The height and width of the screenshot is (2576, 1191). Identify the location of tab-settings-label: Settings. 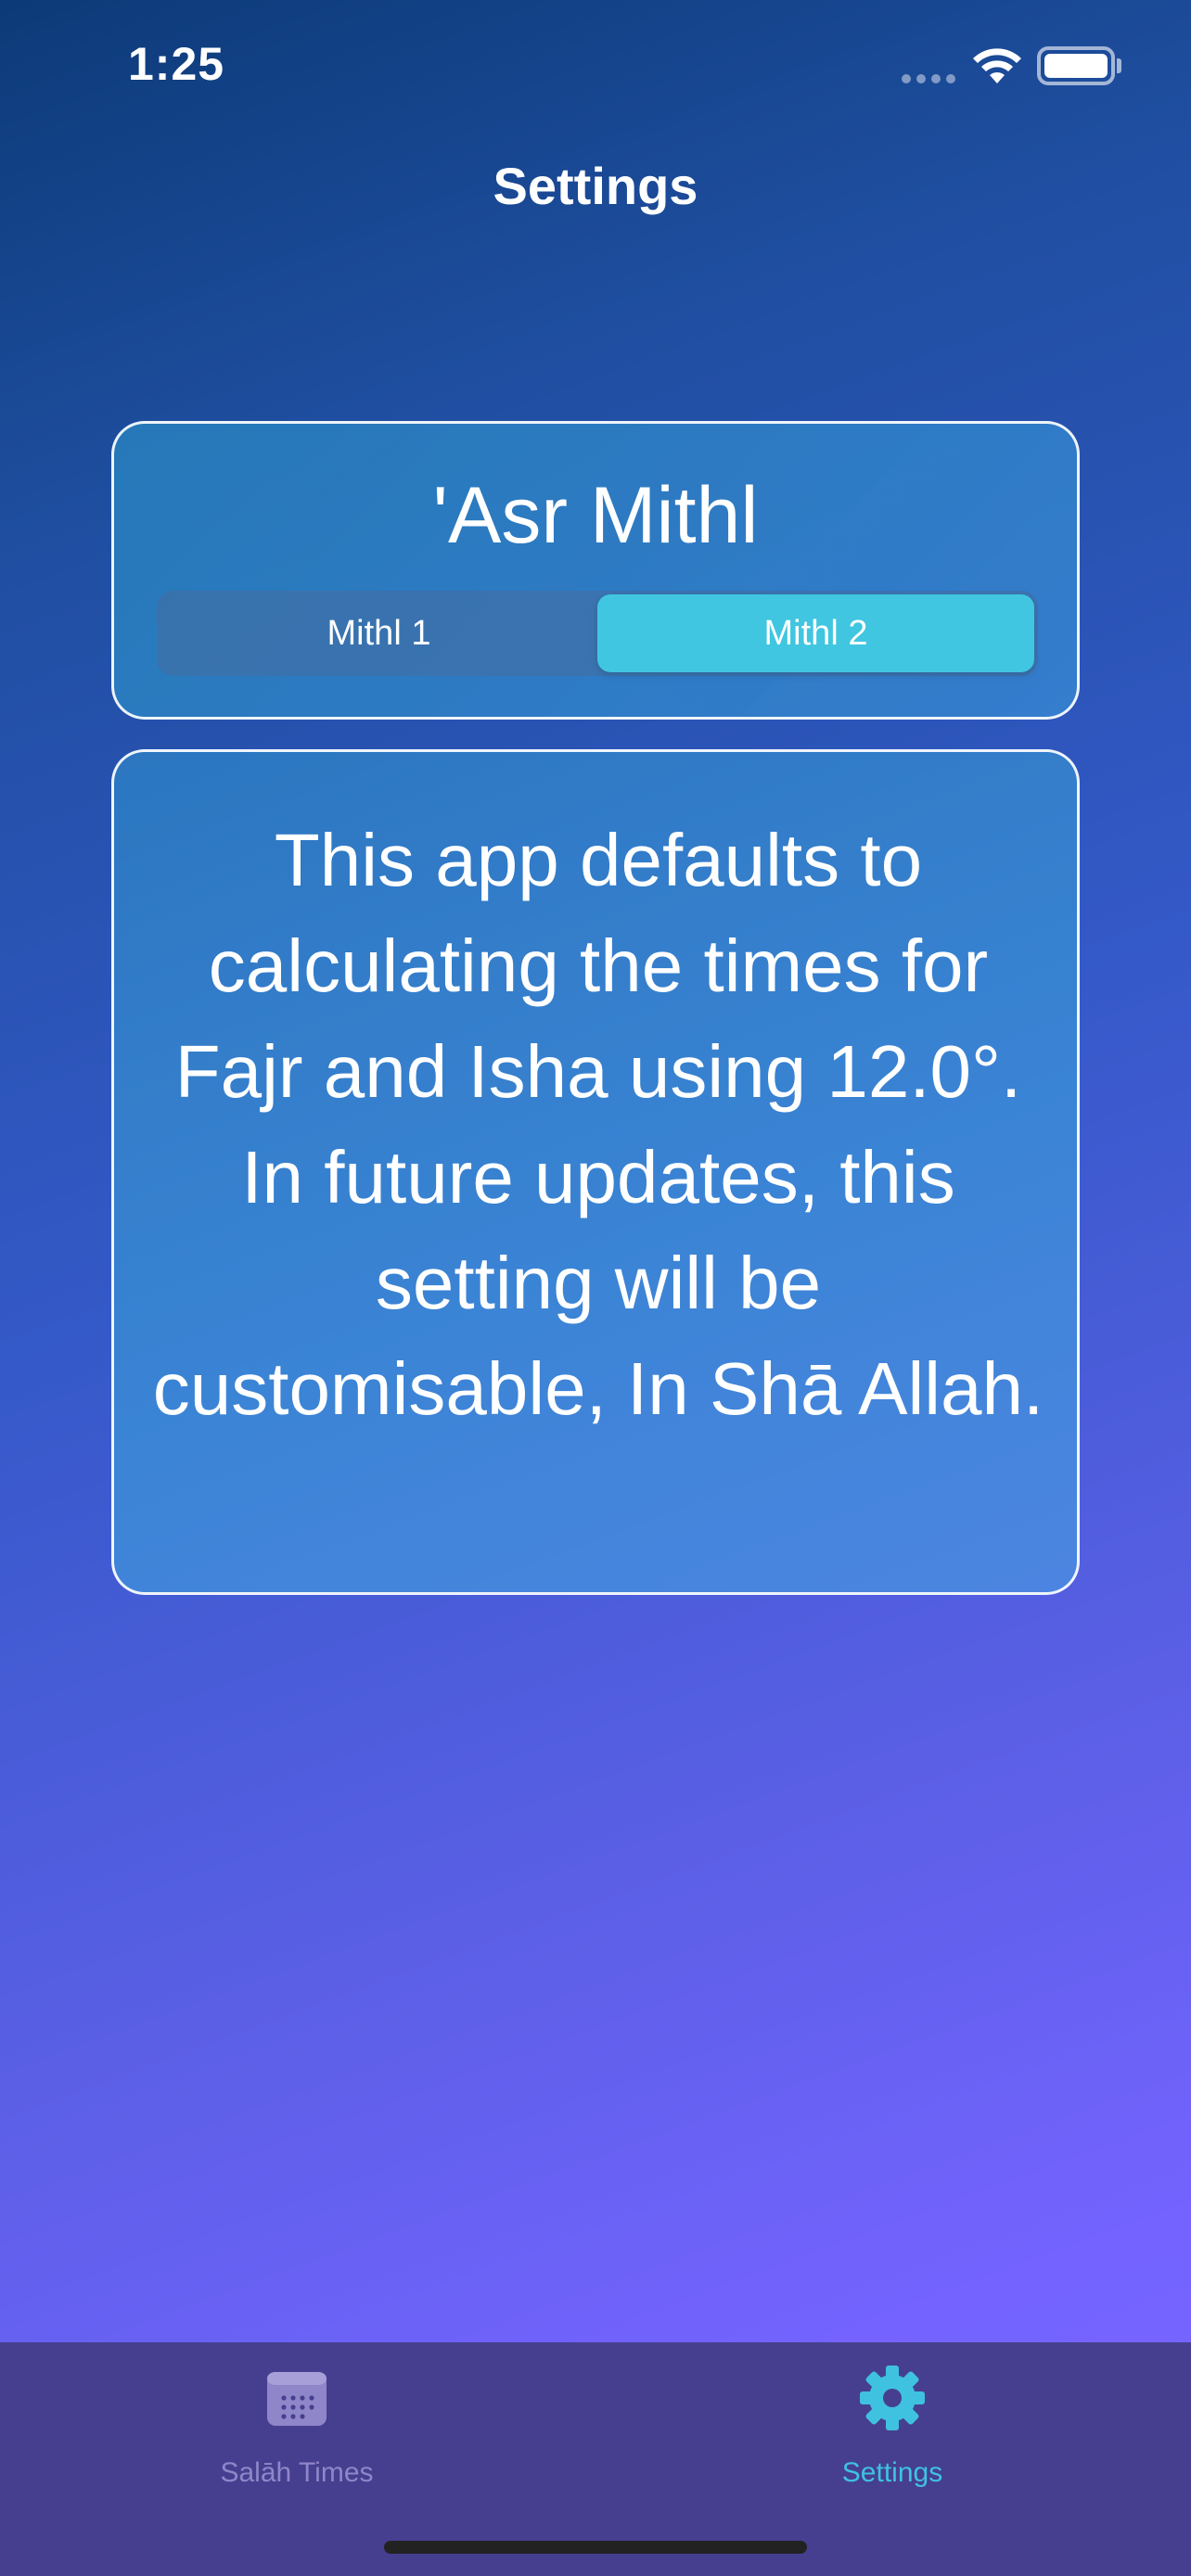
(892, 2473).